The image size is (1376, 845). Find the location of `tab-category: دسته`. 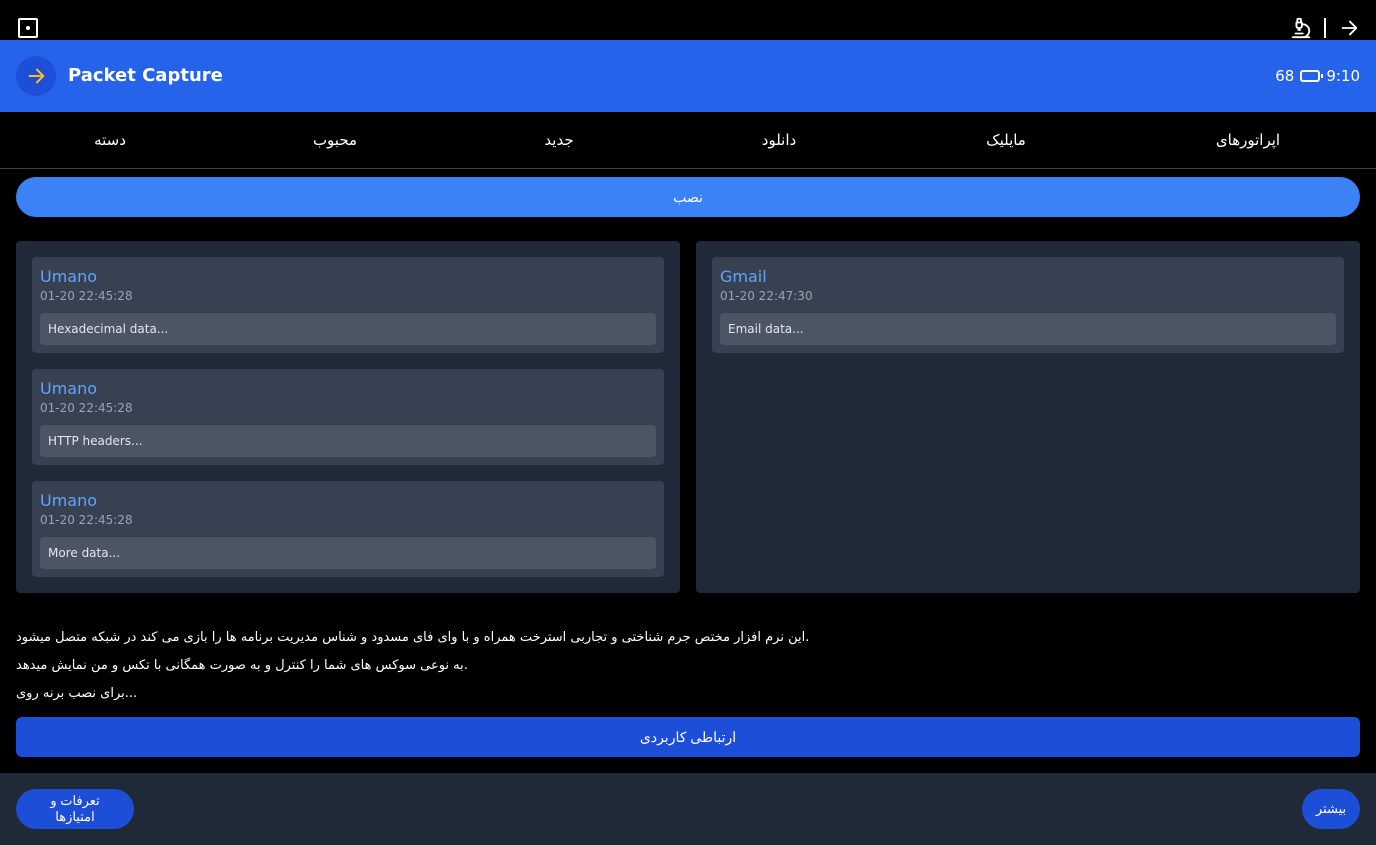

tab-category: دسته is located at coordinates (110, 140).